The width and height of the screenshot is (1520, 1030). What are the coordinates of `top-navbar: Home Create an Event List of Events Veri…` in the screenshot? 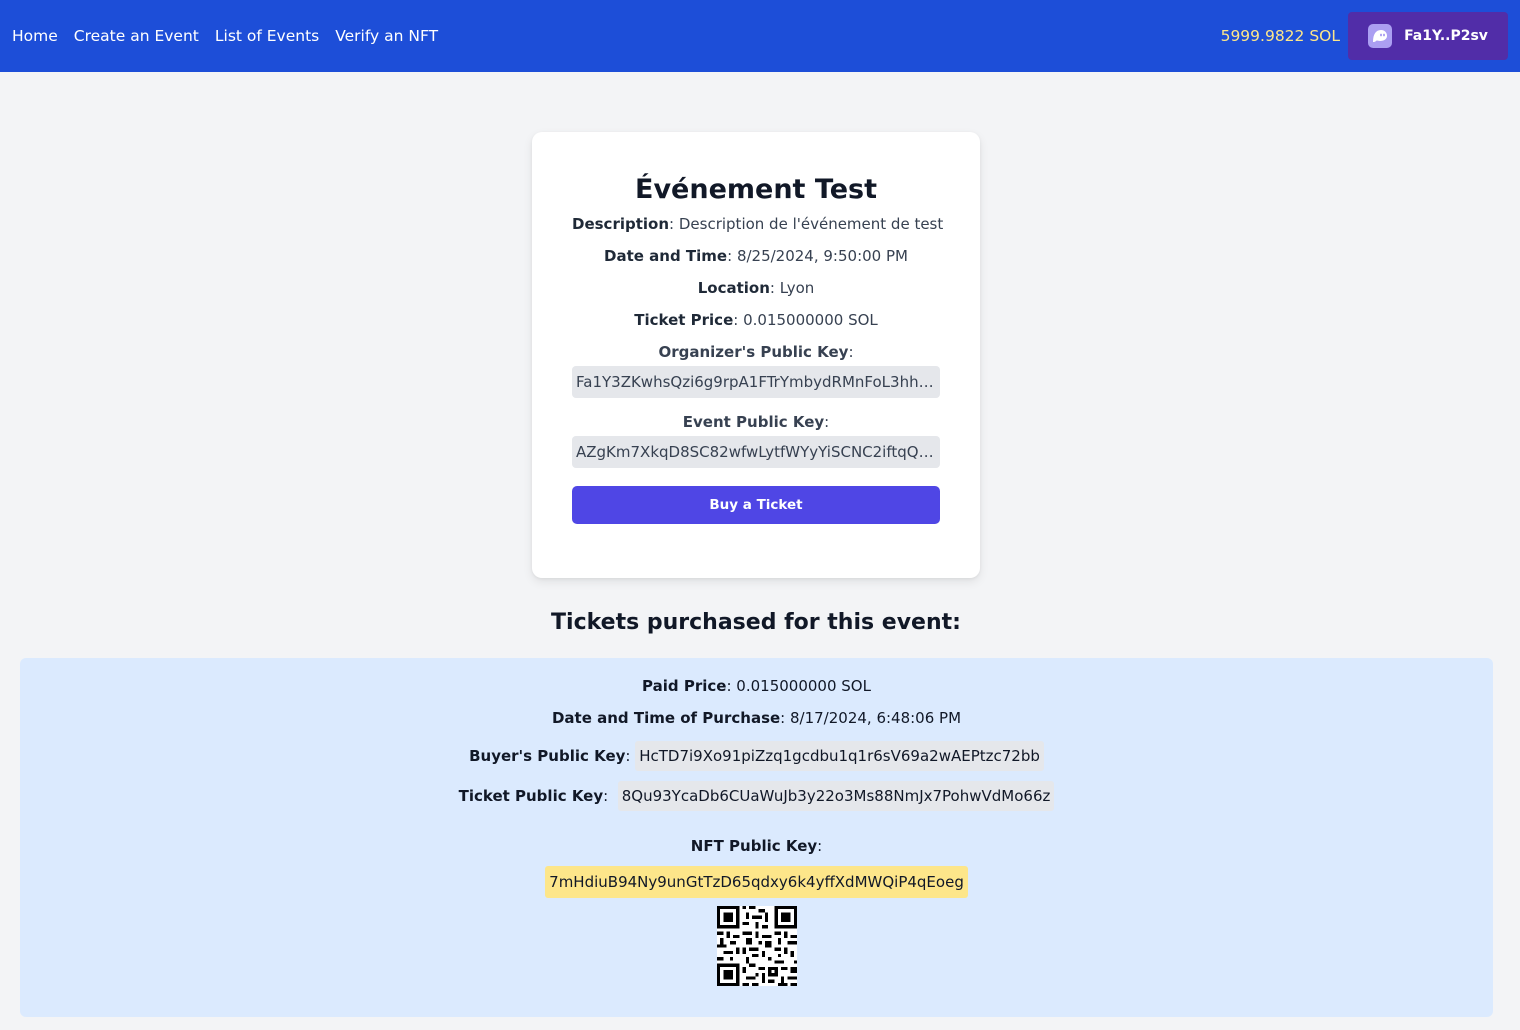 It's located at (760, 36).